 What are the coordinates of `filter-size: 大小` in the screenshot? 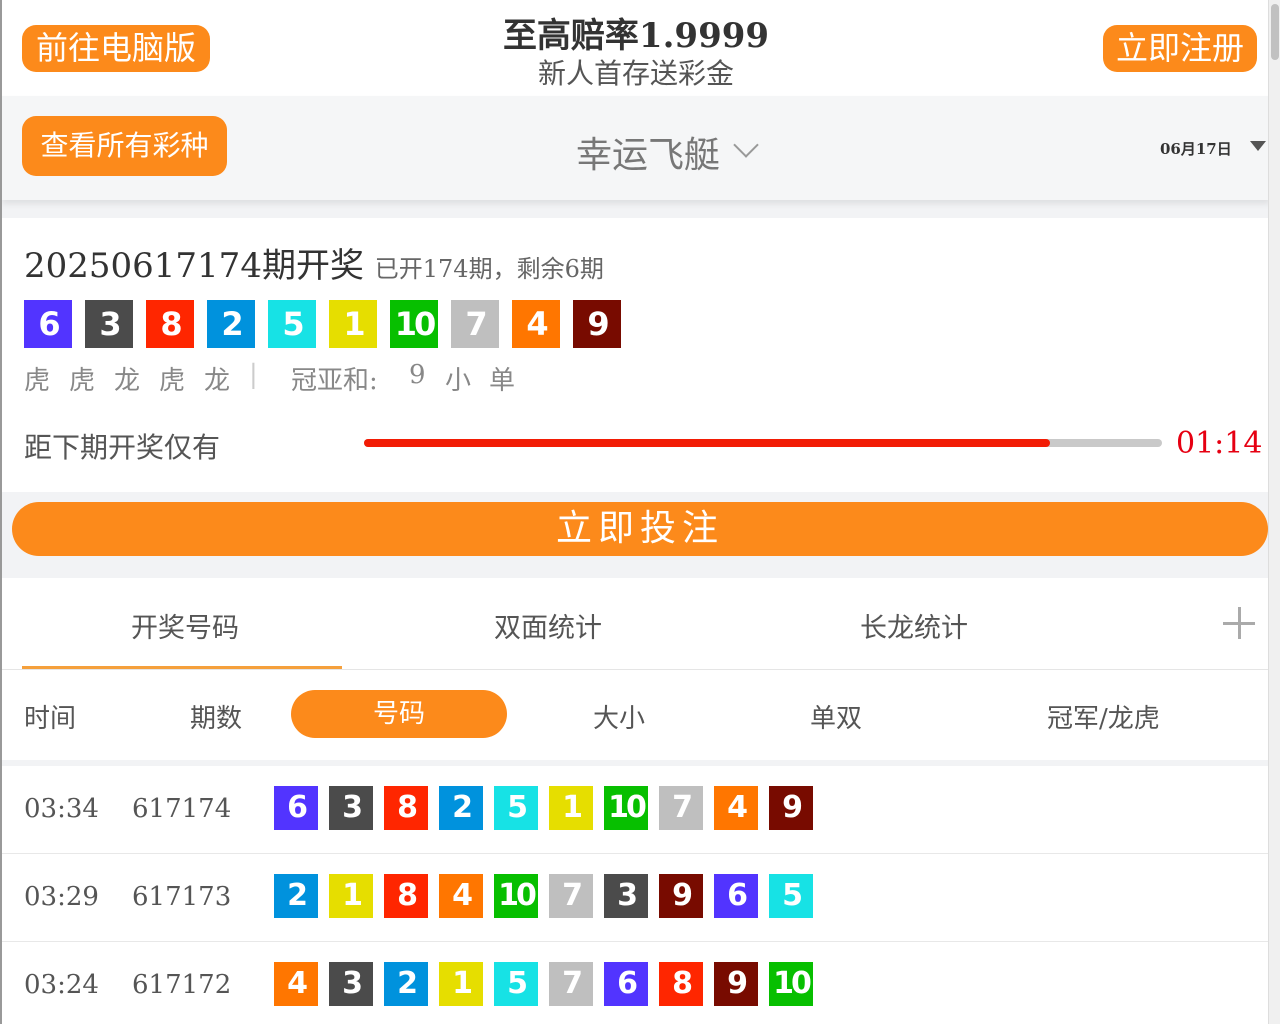 It's located at (619, 716).